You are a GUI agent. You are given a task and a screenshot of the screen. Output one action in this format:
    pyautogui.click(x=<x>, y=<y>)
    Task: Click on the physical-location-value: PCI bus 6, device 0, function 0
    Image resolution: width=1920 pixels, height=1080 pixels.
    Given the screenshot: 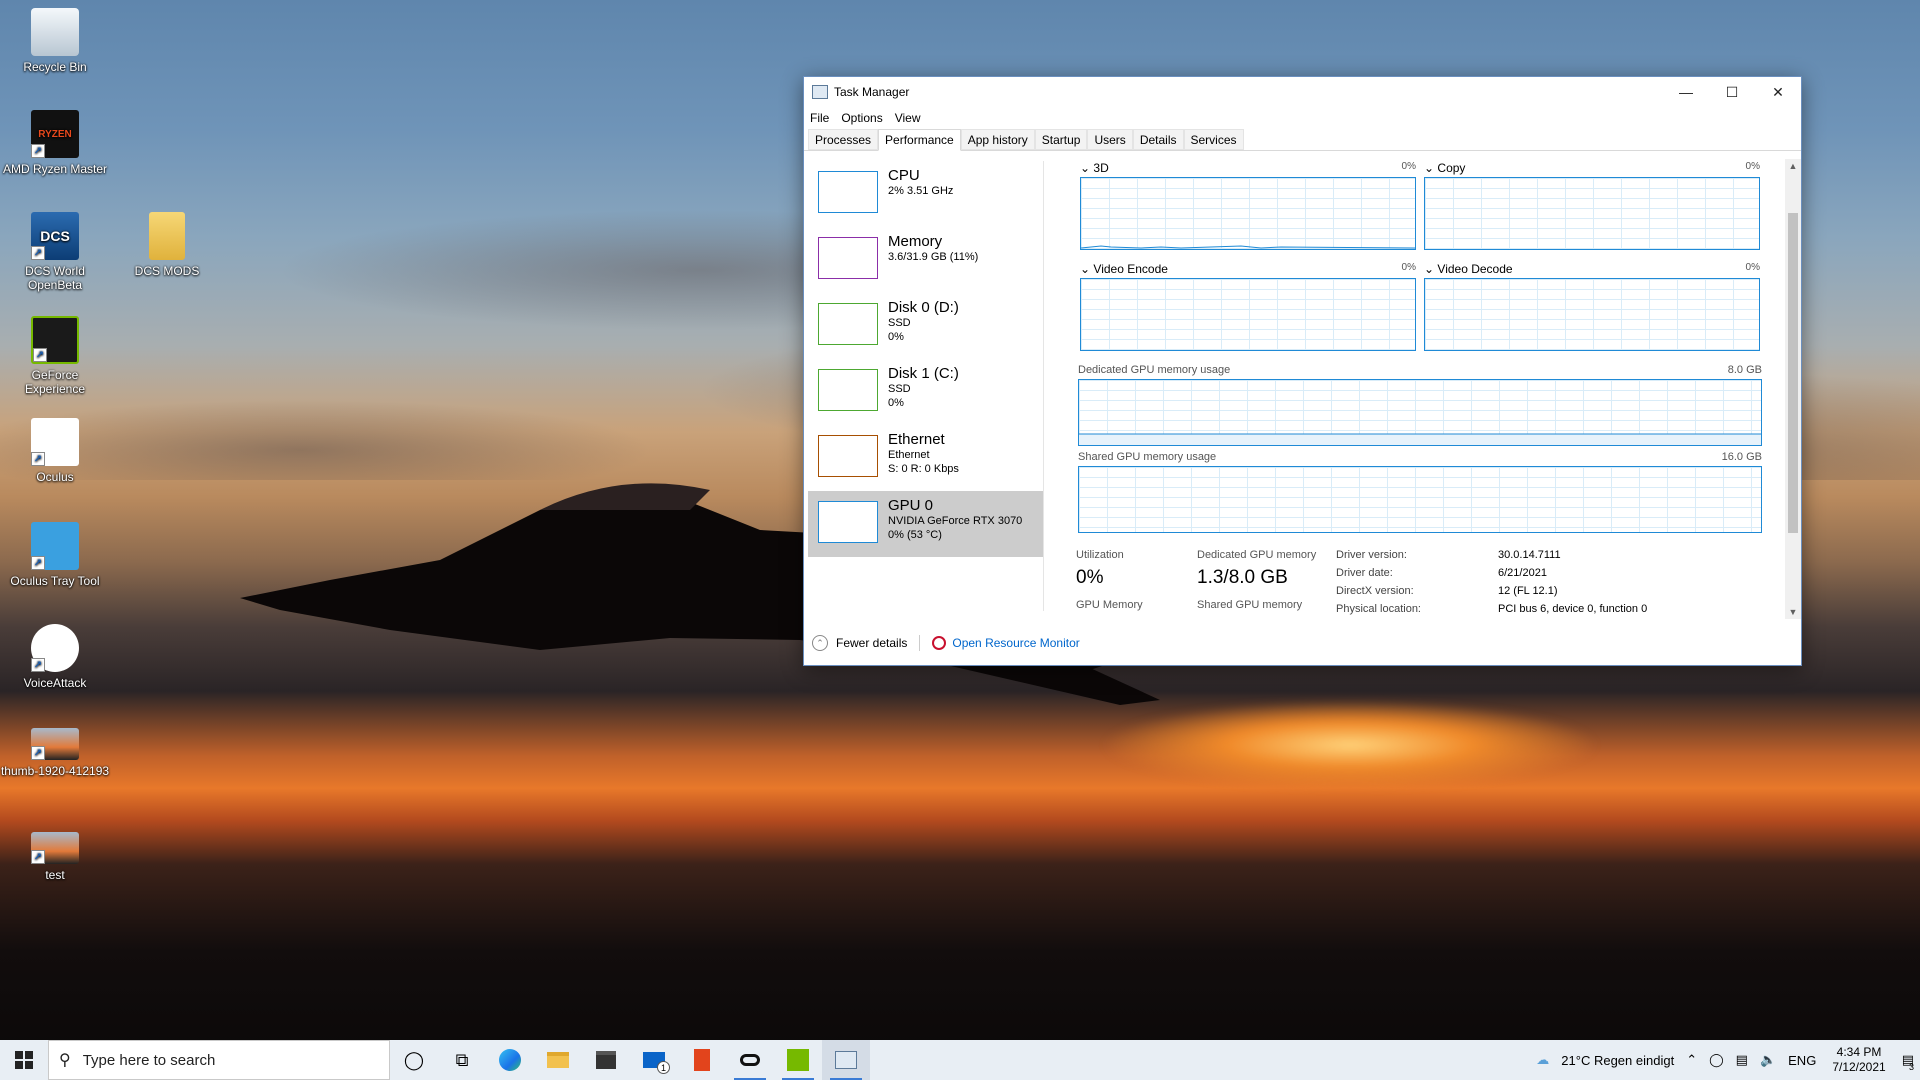 What is the action you would take?
    pyautogui.click(x=1573, y=609)
    